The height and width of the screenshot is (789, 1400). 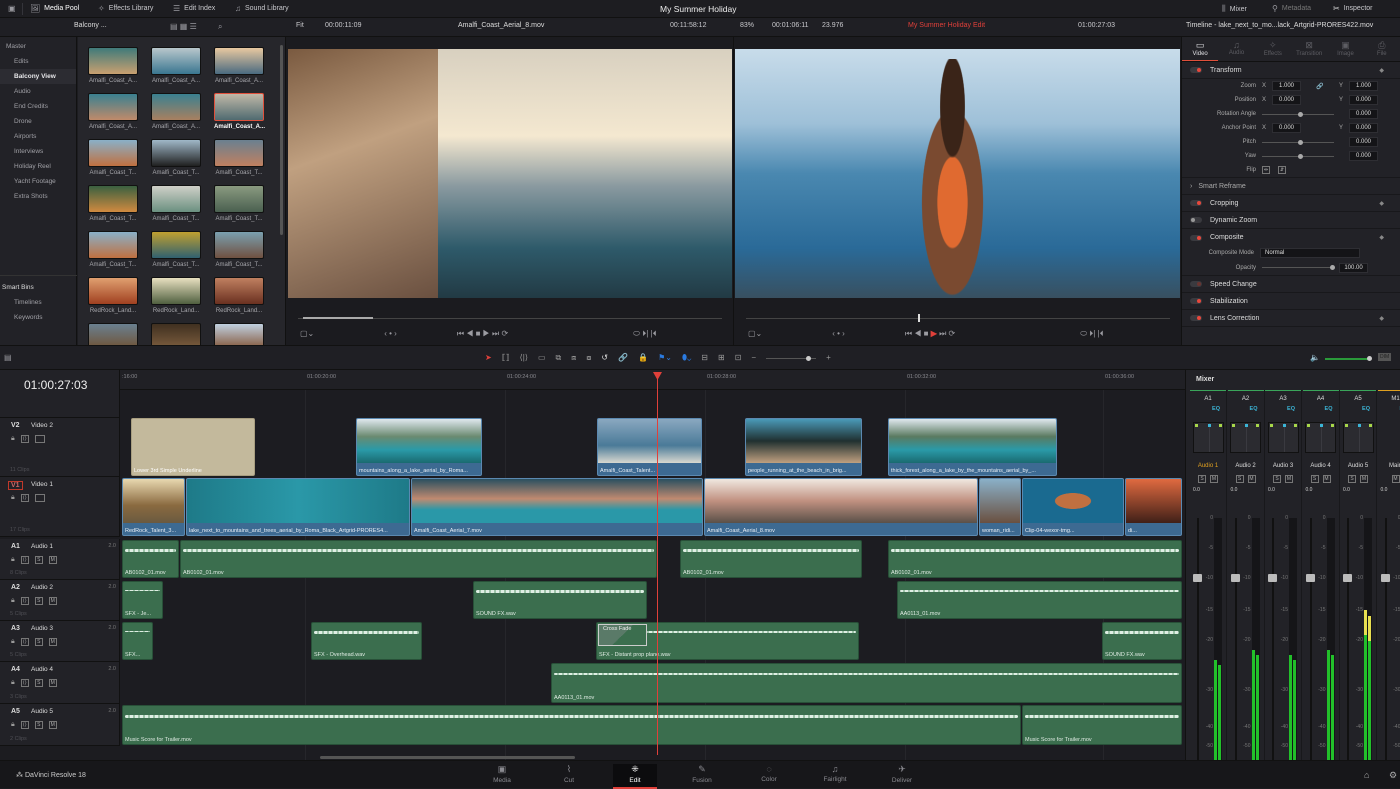 What do you see at coordinates (1200, 49) in the screenshot?
I see `inspector-tab-video: ▭Video` at bounding box center [1200, 49].